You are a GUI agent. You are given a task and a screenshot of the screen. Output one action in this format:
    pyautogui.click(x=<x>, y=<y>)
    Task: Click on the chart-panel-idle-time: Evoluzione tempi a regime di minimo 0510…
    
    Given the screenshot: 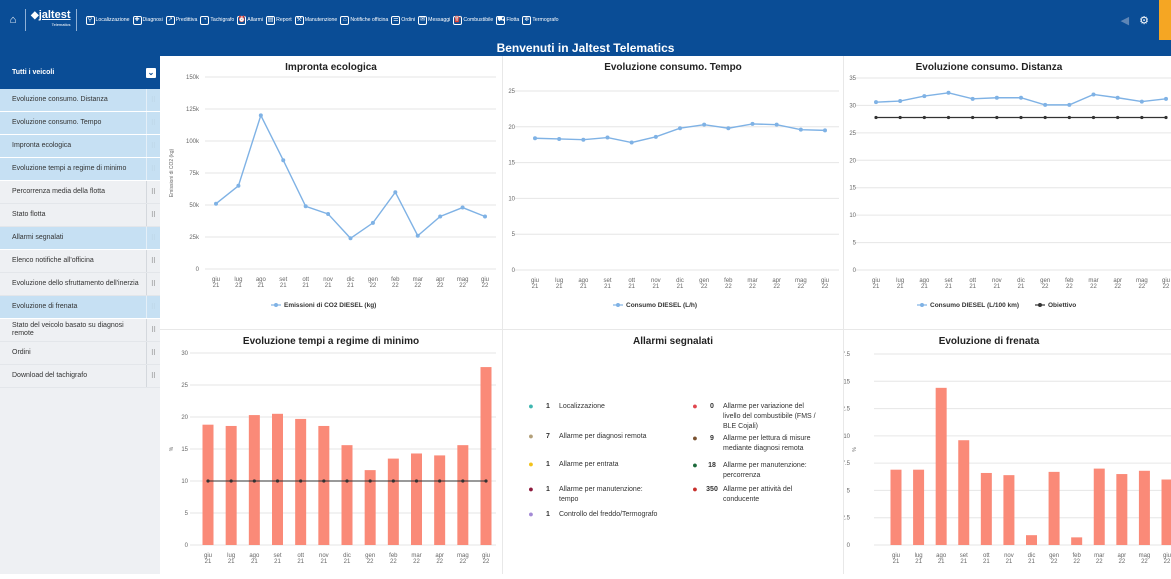 What is the action you would take?
    pyautogui.click(x=331, y=452)
    